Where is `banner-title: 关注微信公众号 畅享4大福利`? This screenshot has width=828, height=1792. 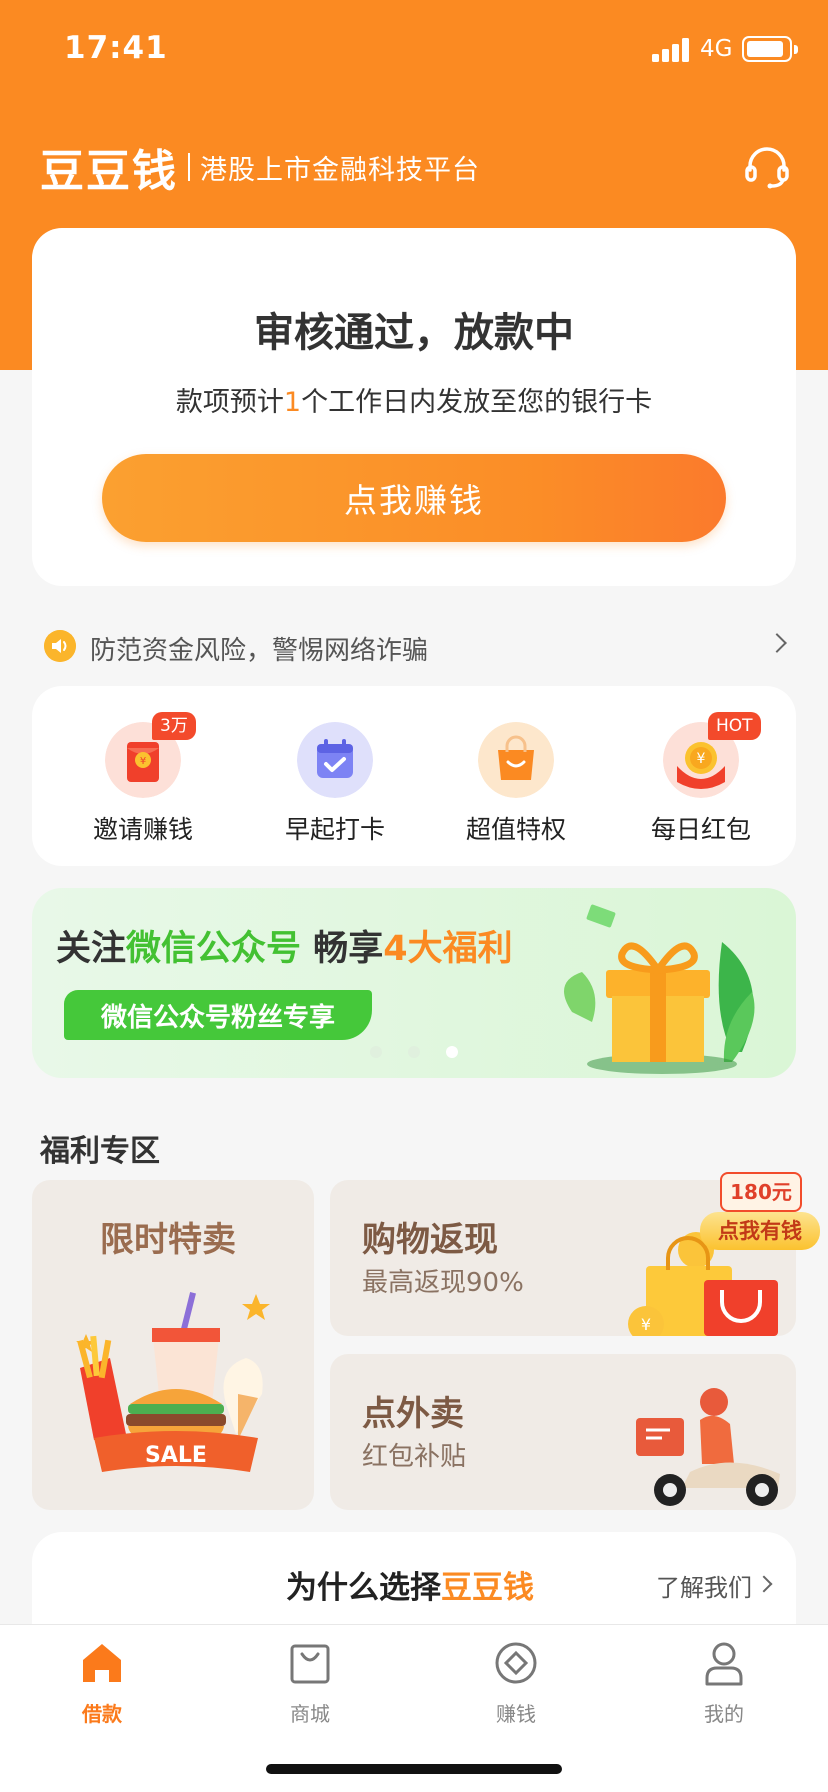
banner-title: 关注微信公众号 畅享4大福利 is located at coordinates (284, 949).